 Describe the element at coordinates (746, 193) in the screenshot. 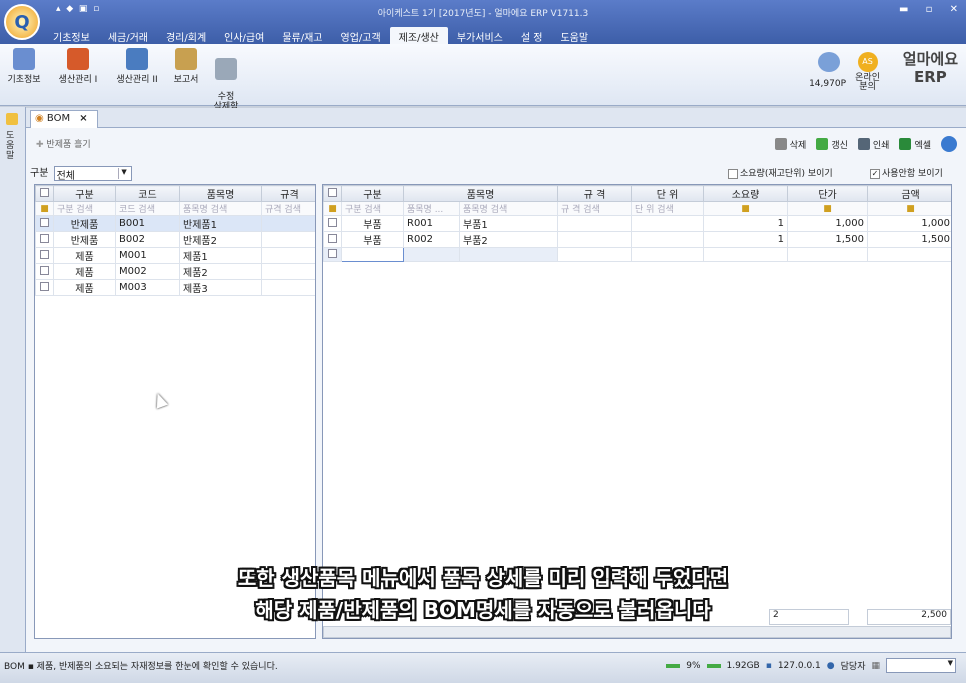

I see `col-qty: 소요량` at that location.